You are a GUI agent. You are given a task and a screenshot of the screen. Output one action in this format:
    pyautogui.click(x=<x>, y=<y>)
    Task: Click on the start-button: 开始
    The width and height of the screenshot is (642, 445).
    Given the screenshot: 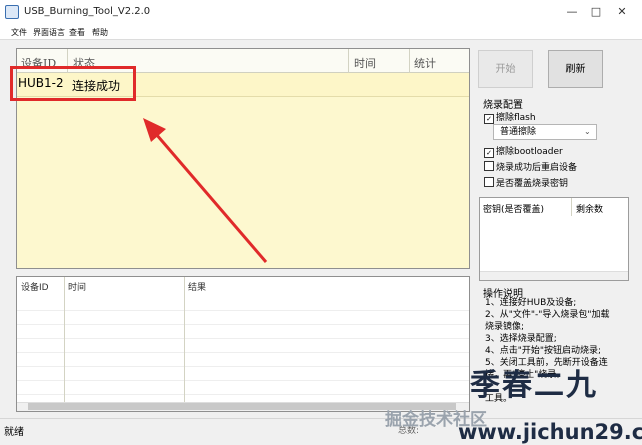 What is the action you would take?
    pyautogui.click(x=505, y=69)
    